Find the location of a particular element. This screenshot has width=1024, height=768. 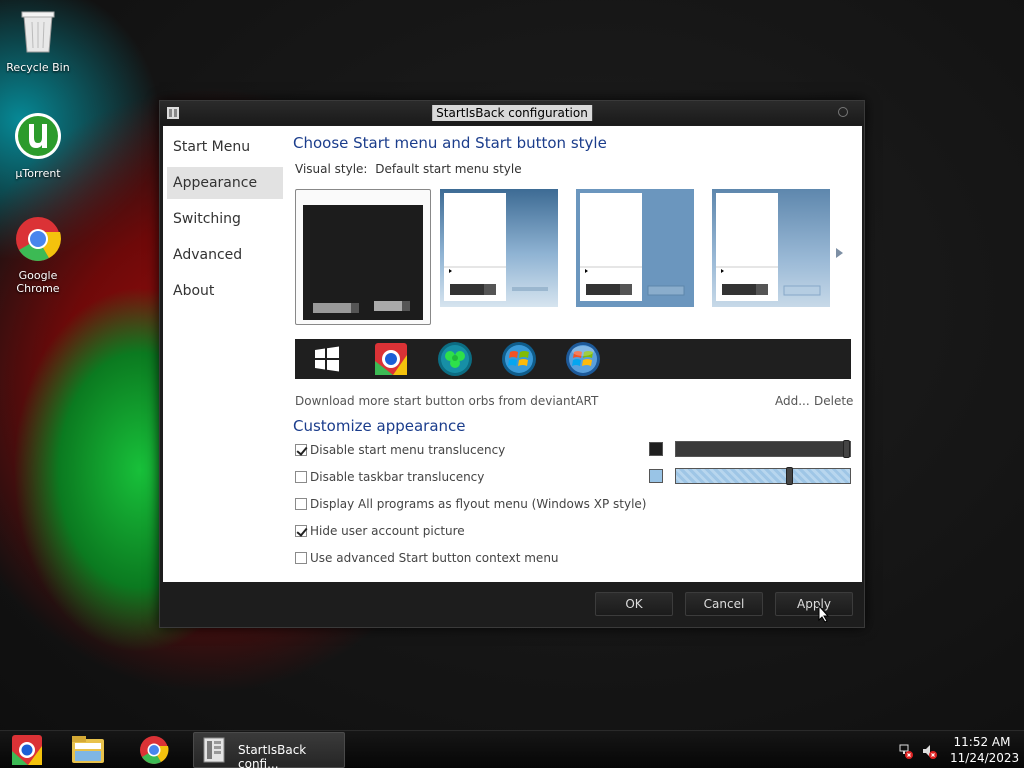

option-label: Disable taskbar translucency is located at coordinates (397, 477).